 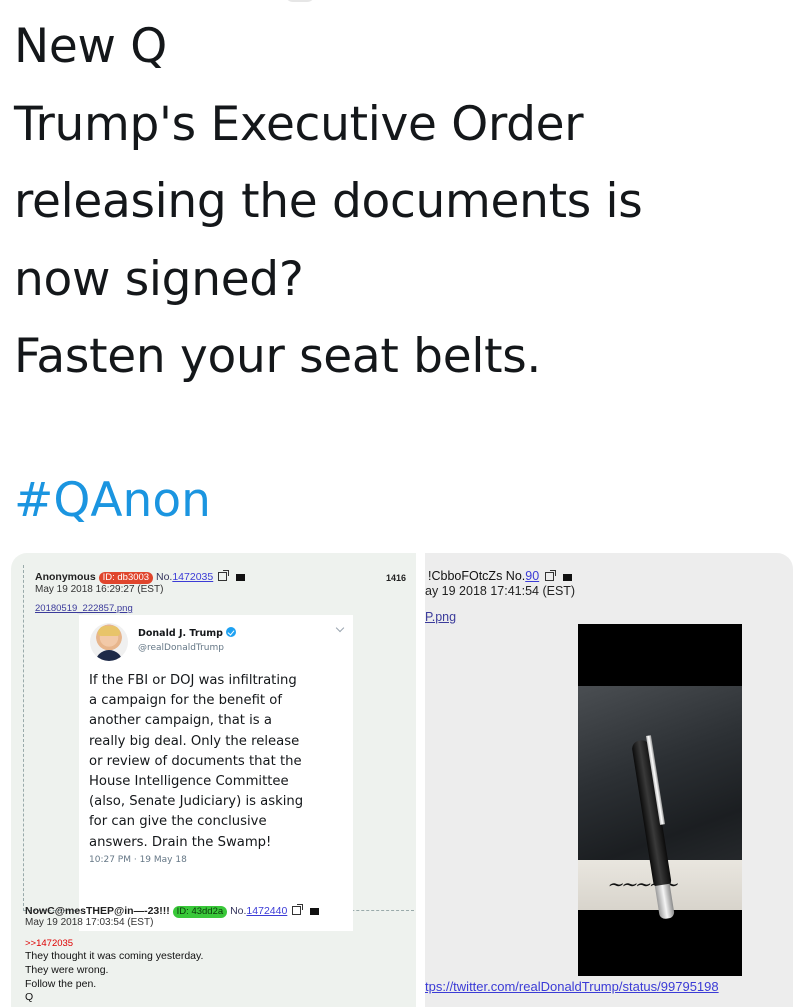 What do you see at coordinates (159, 279) in the screenshot?
I see `tweet-line: now signed?` at bounding box center [159, 279].